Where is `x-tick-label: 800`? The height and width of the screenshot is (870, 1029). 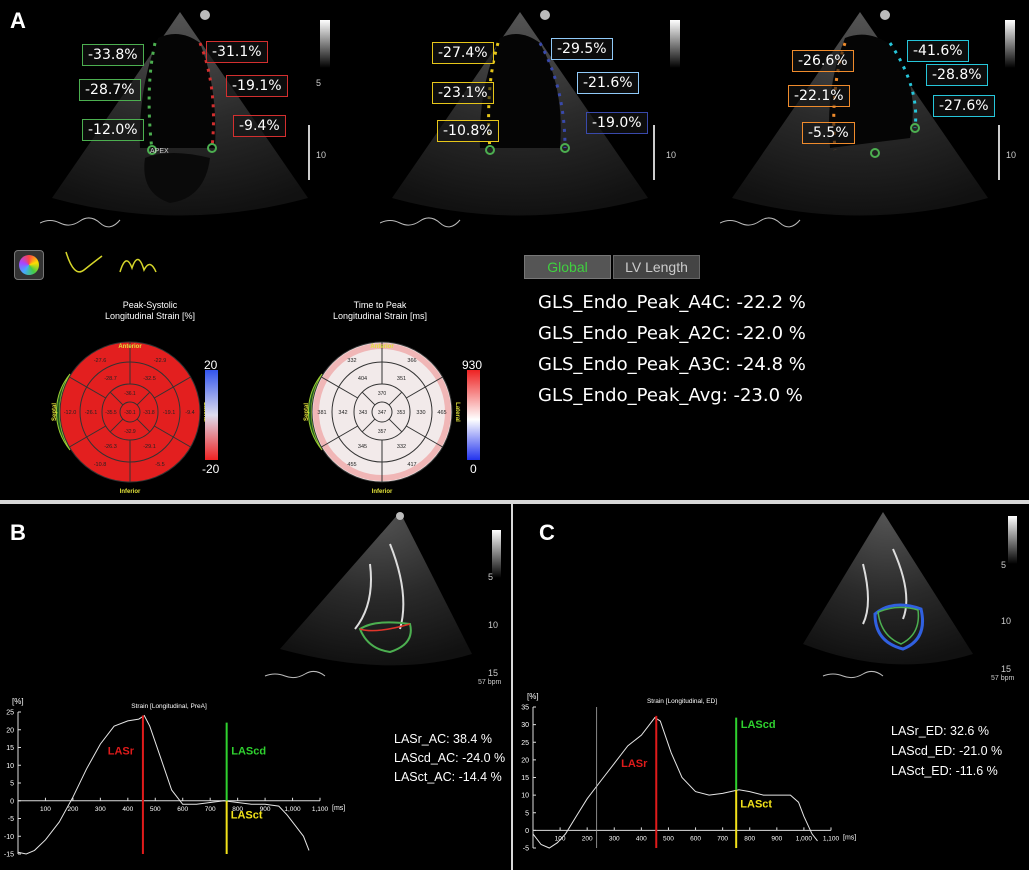 x-tick-label: 800 is located at coordinates (749, 838).